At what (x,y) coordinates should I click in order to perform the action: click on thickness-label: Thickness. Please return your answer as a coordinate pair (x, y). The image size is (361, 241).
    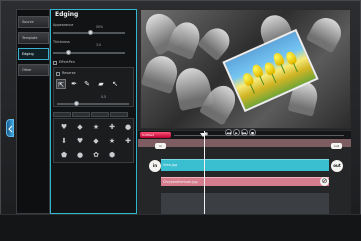
    Looking at the image, I should click on (61, 42).